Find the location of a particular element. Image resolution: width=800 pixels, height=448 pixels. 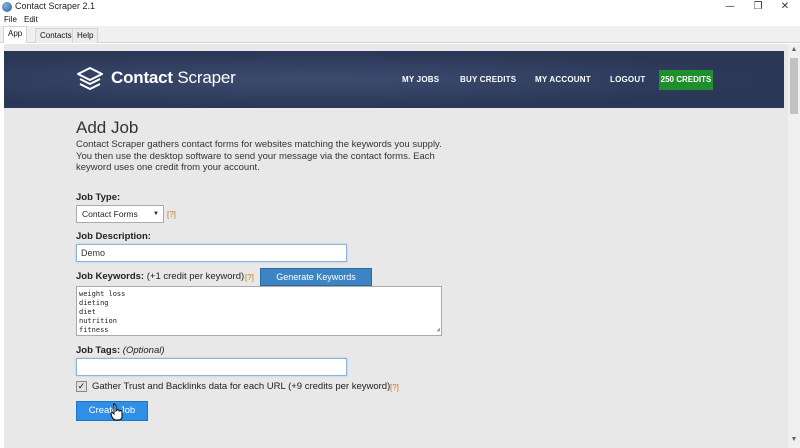

nav-buy-credits: BUY CREDITS is located at coordinates (488, 79).